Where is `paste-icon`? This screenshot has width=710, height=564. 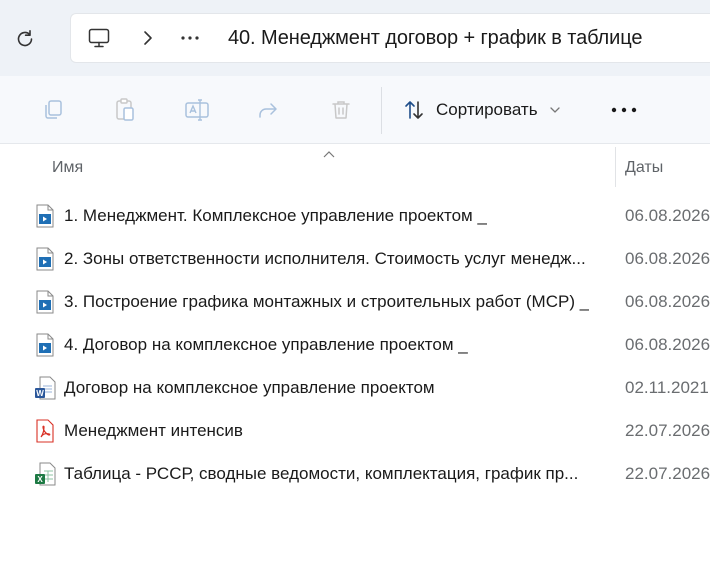 paste-icon is located at coordinates (125, 109).